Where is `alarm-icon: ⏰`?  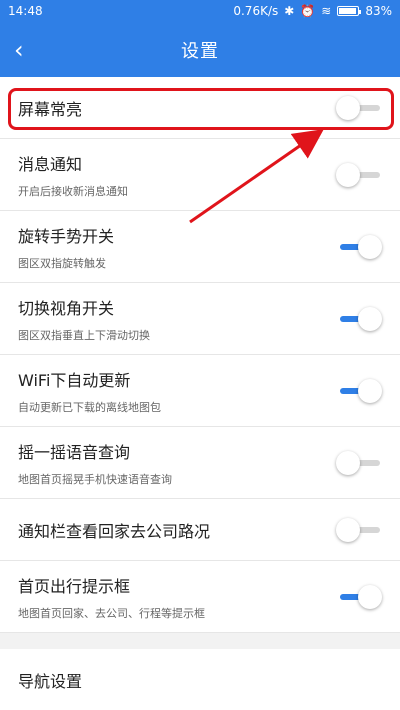 alarm-icon: ⏰ is located at coordinates (308, 11).